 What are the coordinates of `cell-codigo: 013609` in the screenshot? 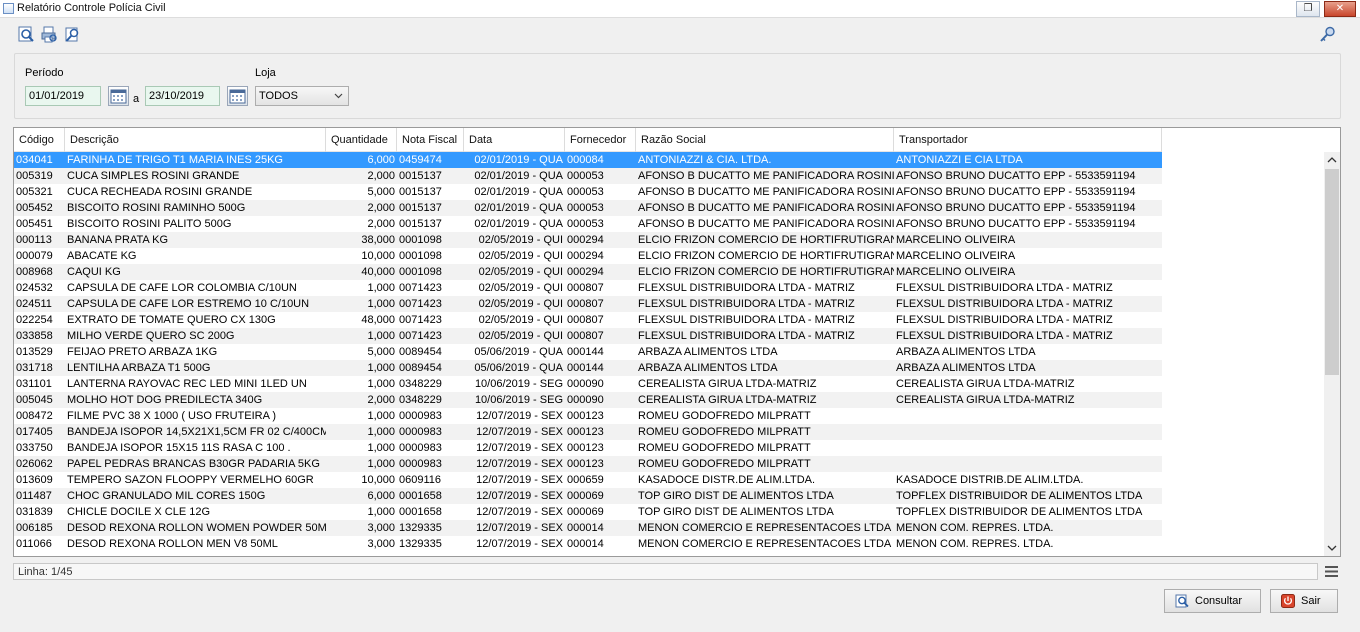 It's located at (34, 480).